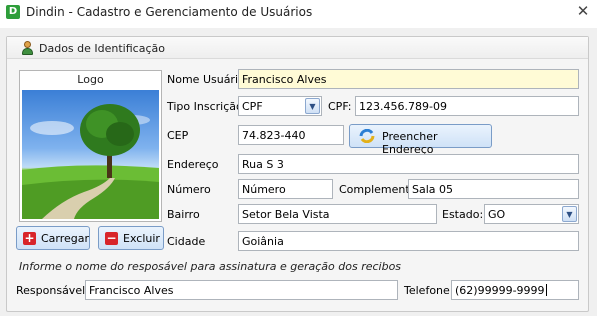 This screenshot has width=597, height=316. I want to click on logo-label: Logo, so click(90, 79).